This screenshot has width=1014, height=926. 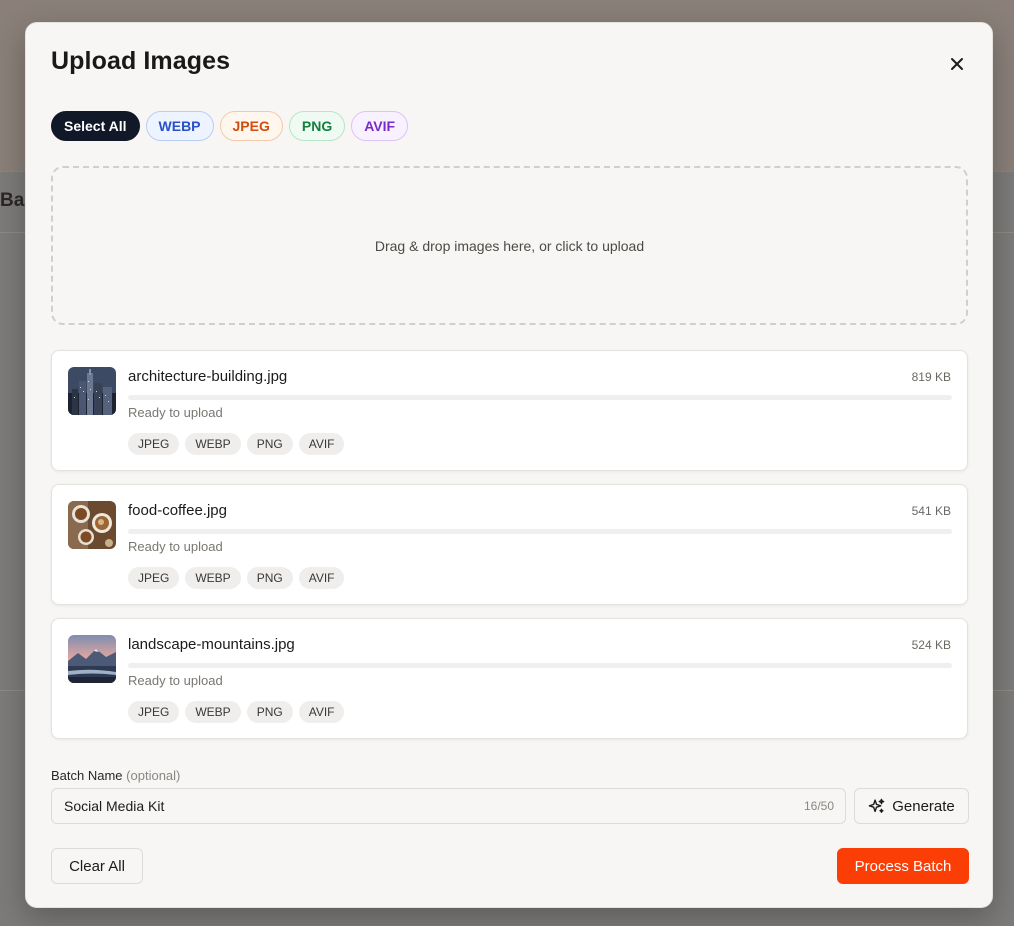 I want to click on background-heading: Ba, so click(x=12, y=200).